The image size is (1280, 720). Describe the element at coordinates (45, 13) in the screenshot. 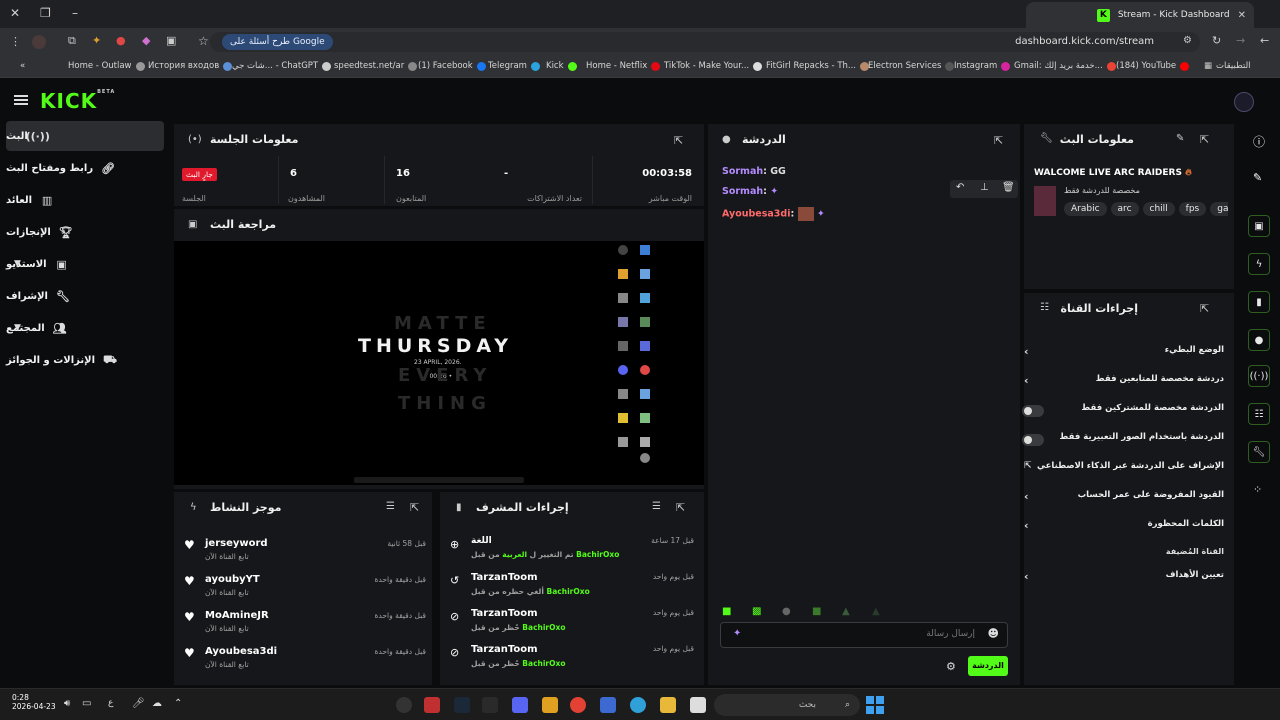

I see `restore-icon: ❐` at that location.